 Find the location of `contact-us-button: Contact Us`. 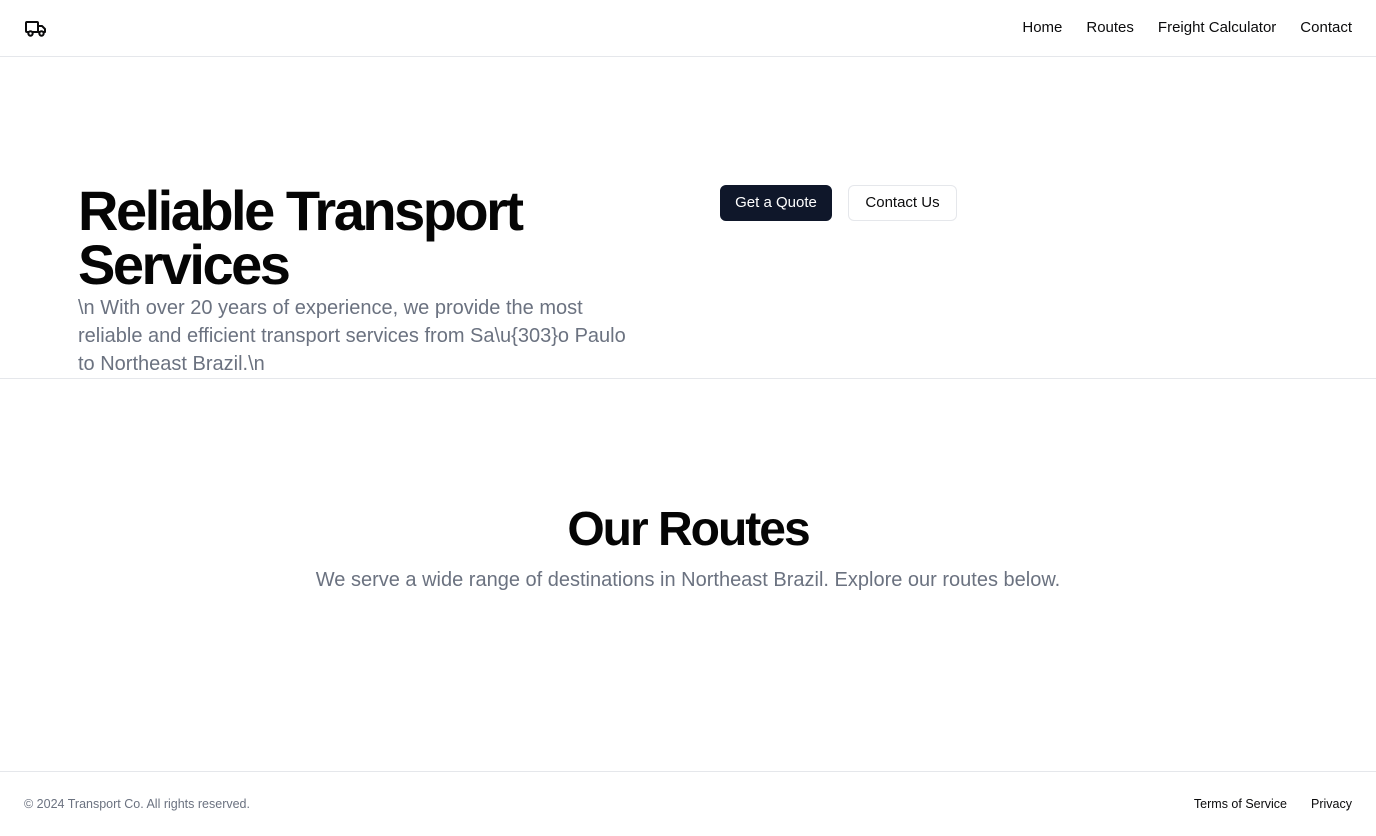

contact-us-button: Contact Us is located at coordinates (902, 203).